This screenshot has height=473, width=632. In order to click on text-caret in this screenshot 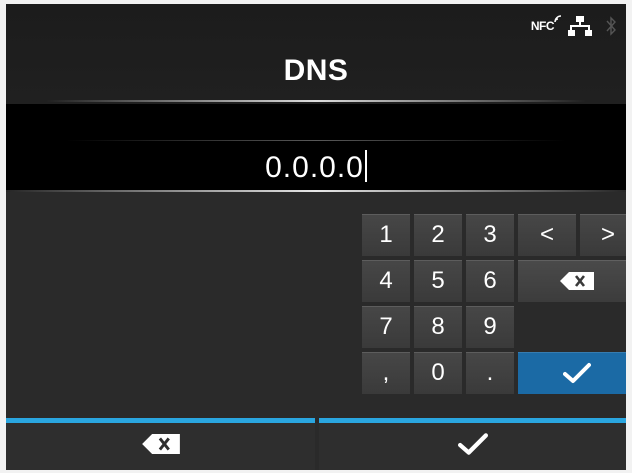, I will do `click(365, 166)`.